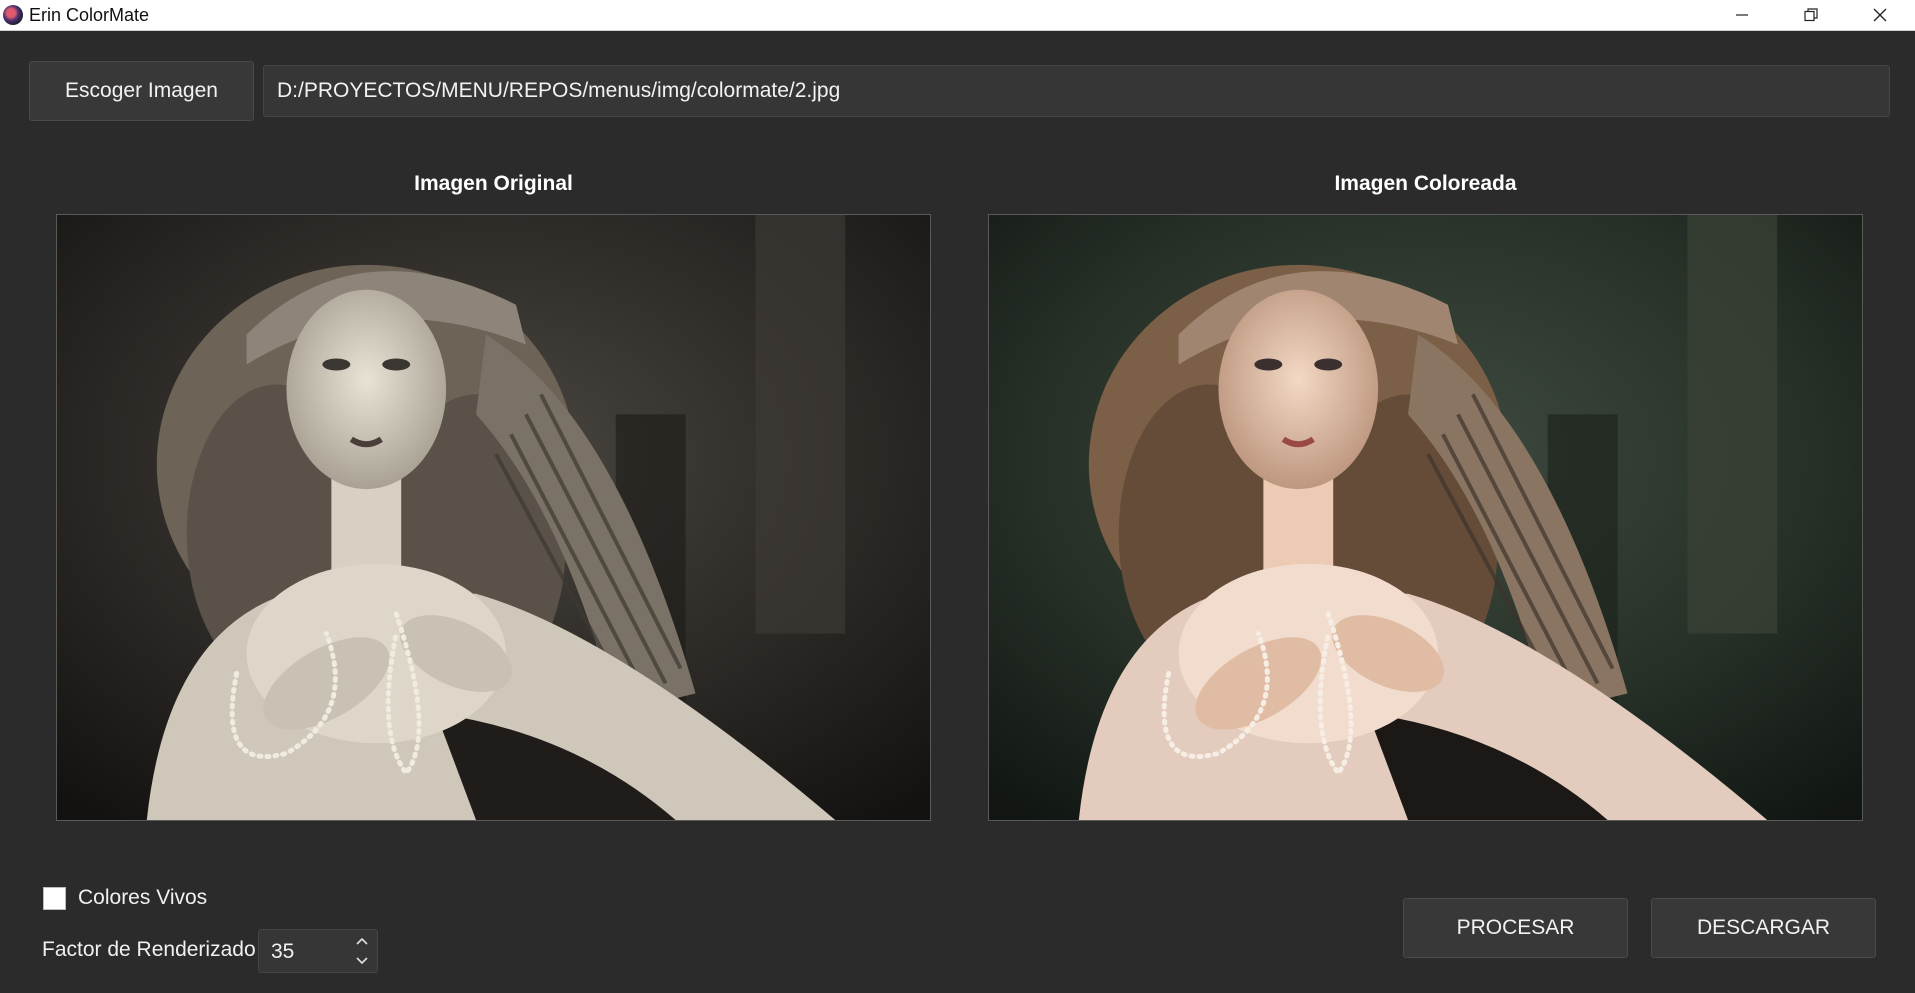 Image resolution: width=1915 pixels, height=993 pixels. What do you see at coordinates (1425, 183) in the screenshot?
I see `colored-image-title: Imagen Coloreada` at bounding box center [1425, 183].